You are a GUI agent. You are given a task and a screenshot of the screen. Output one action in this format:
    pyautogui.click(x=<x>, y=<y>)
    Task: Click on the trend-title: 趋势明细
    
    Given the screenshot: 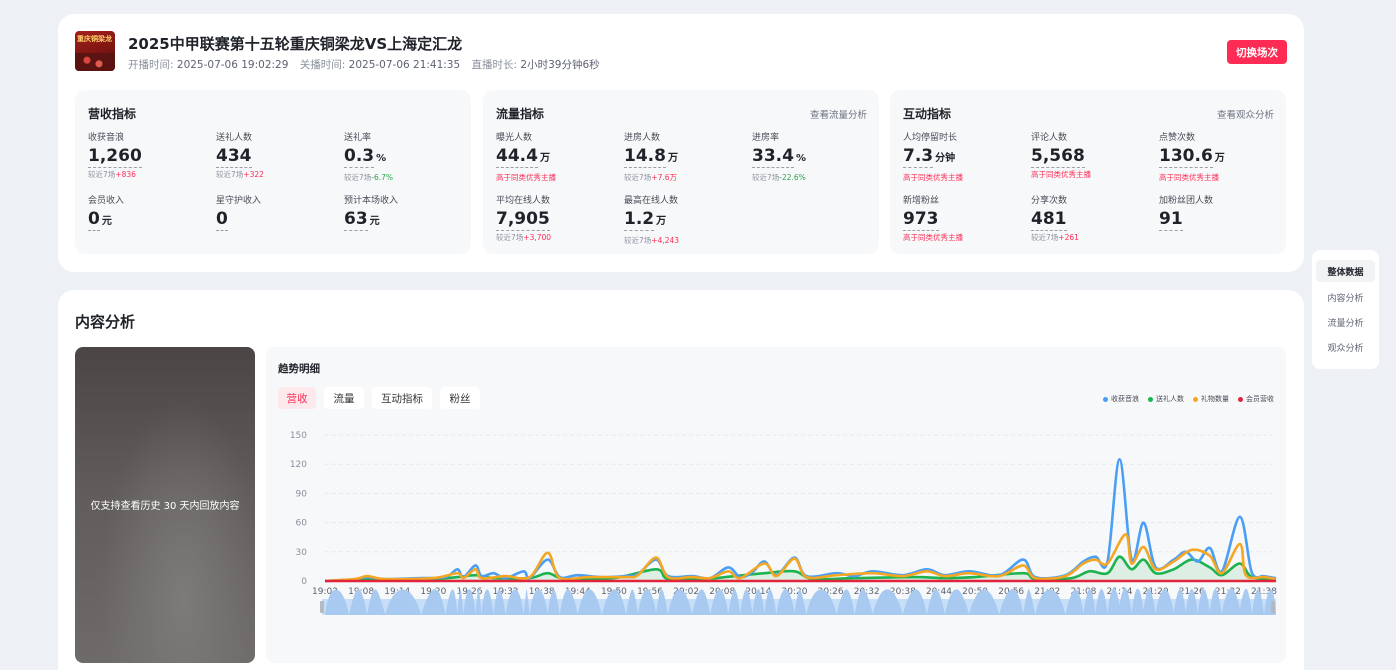 What is the action you would take?
    pyautogui.click(x=299, y=369)
    